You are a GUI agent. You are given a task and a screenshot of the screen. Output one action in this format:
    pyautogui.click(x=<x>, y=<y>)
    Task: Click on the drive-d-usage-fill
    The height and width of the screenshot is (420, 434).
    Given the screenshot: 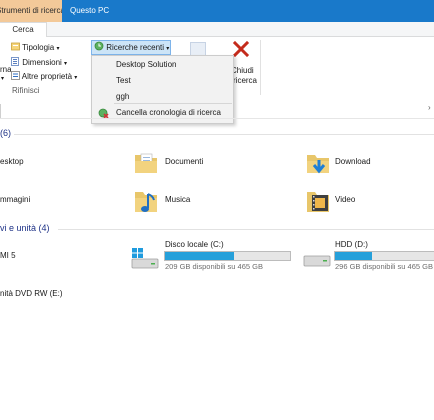 What is the action you would take?
    pyautogui.click(x=353, y=256)
    